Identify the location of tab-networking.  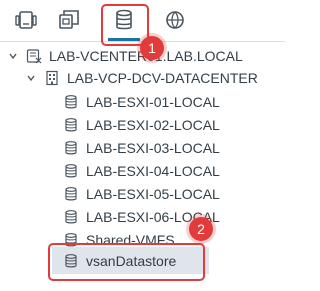
(175, 20).